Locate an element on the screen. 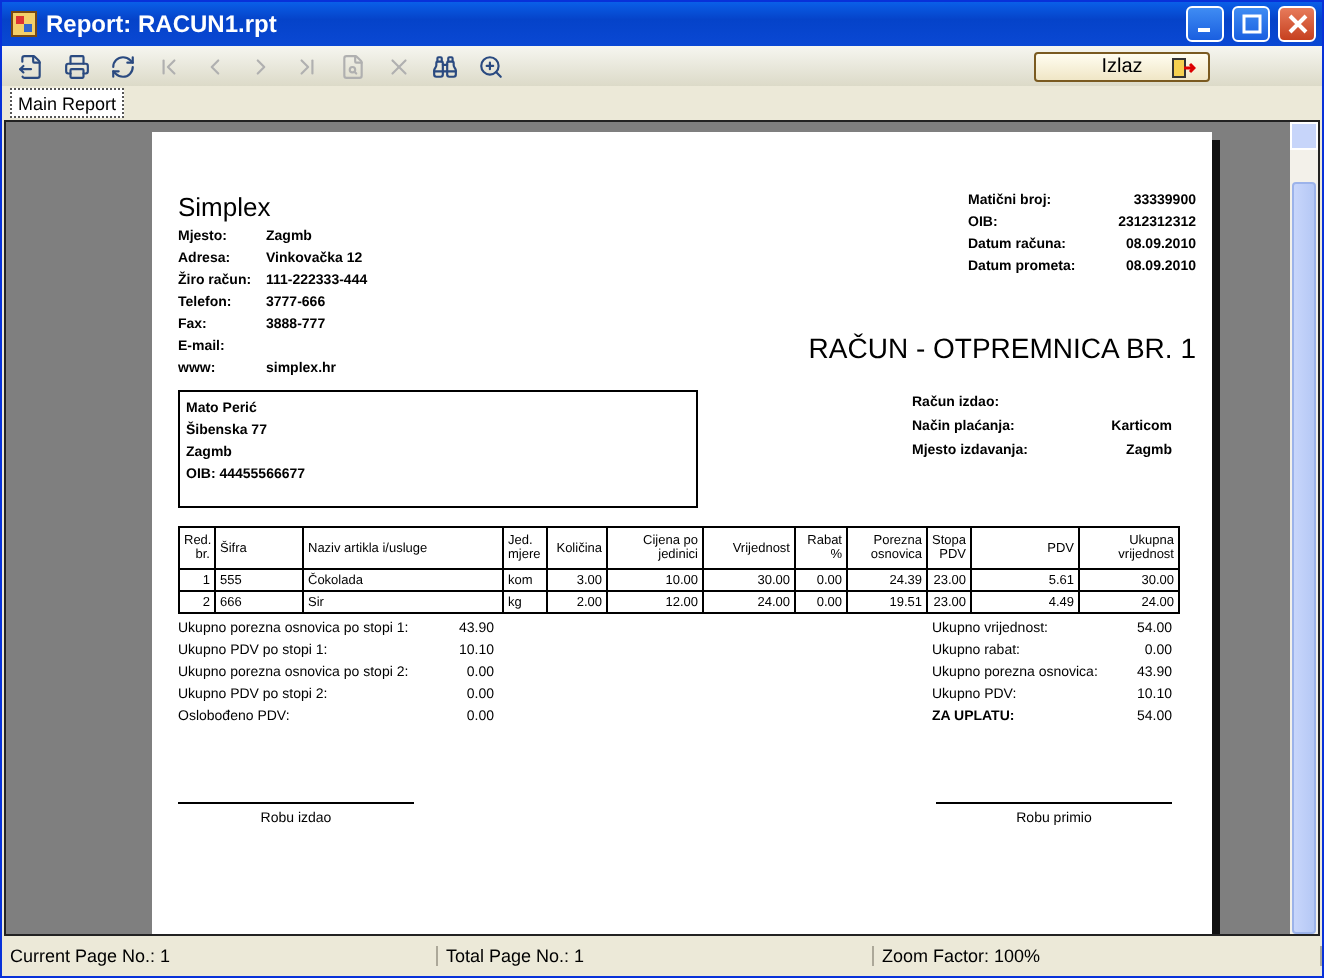 The width and height of the screenshot is (1324, 978). close-icon is located at coordinates (1297, 24).